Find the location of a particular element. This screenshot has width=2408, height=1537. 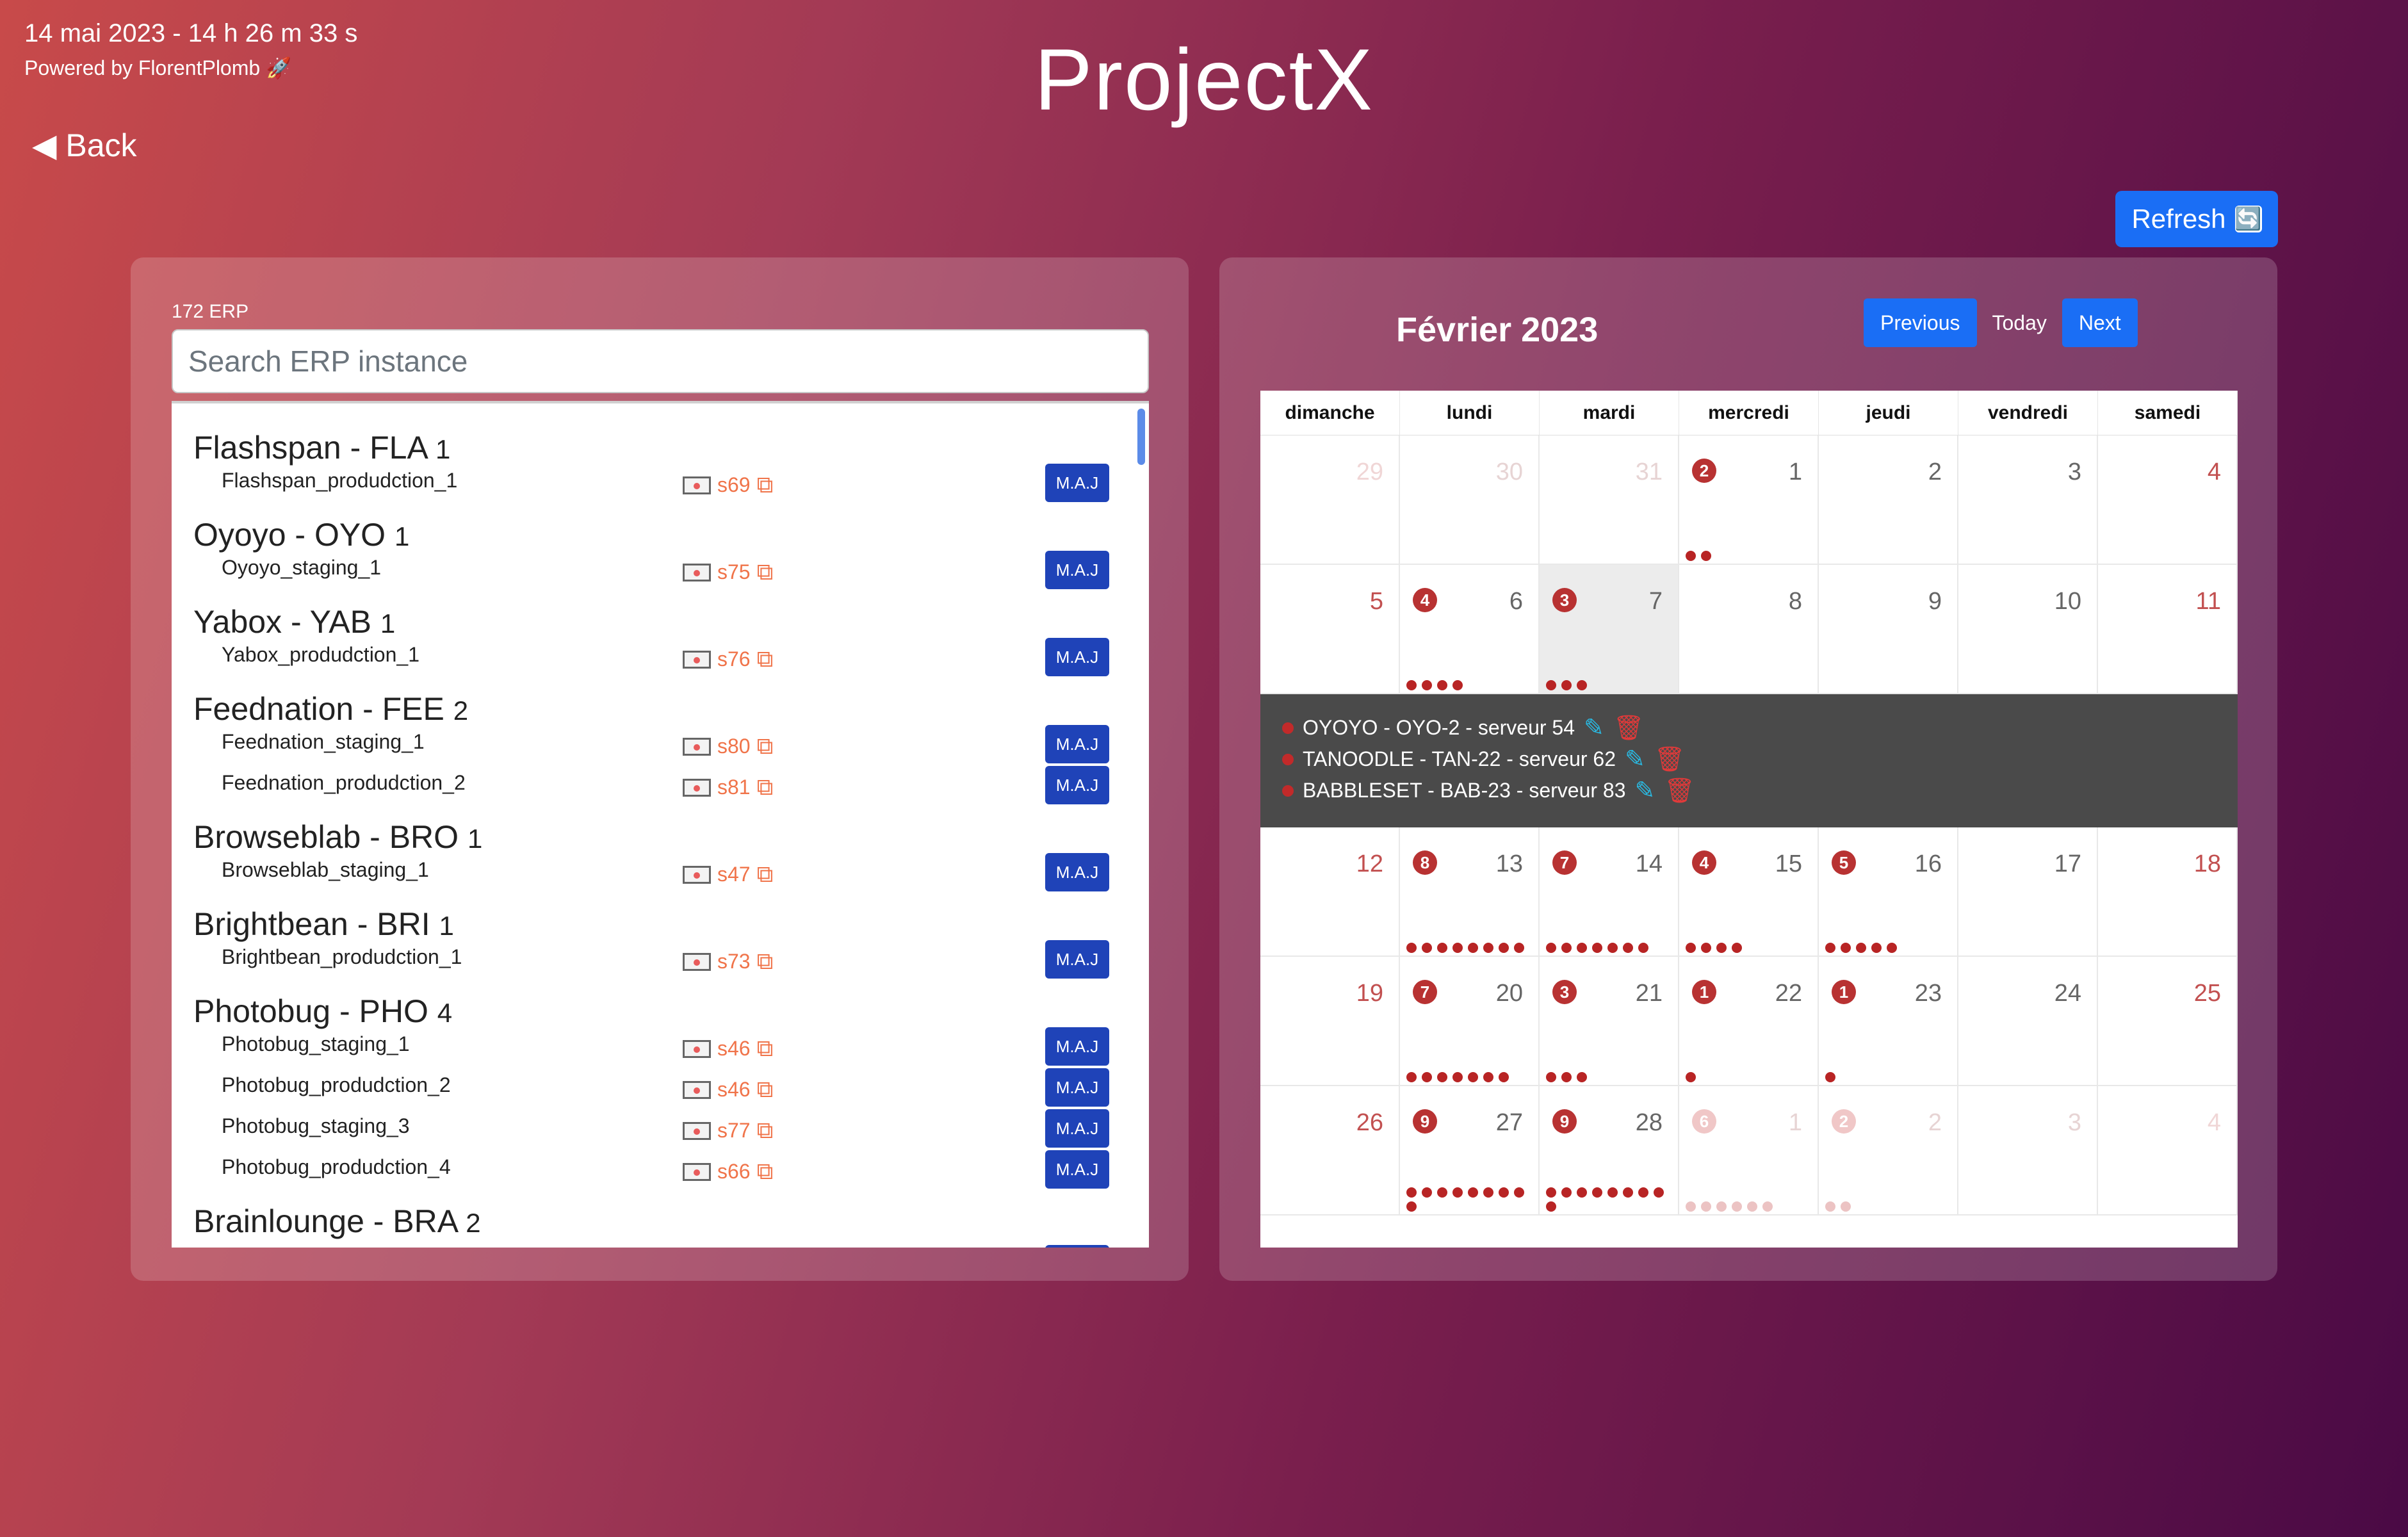

event-count-badge: 8 is located at coordinates (1425, 862).